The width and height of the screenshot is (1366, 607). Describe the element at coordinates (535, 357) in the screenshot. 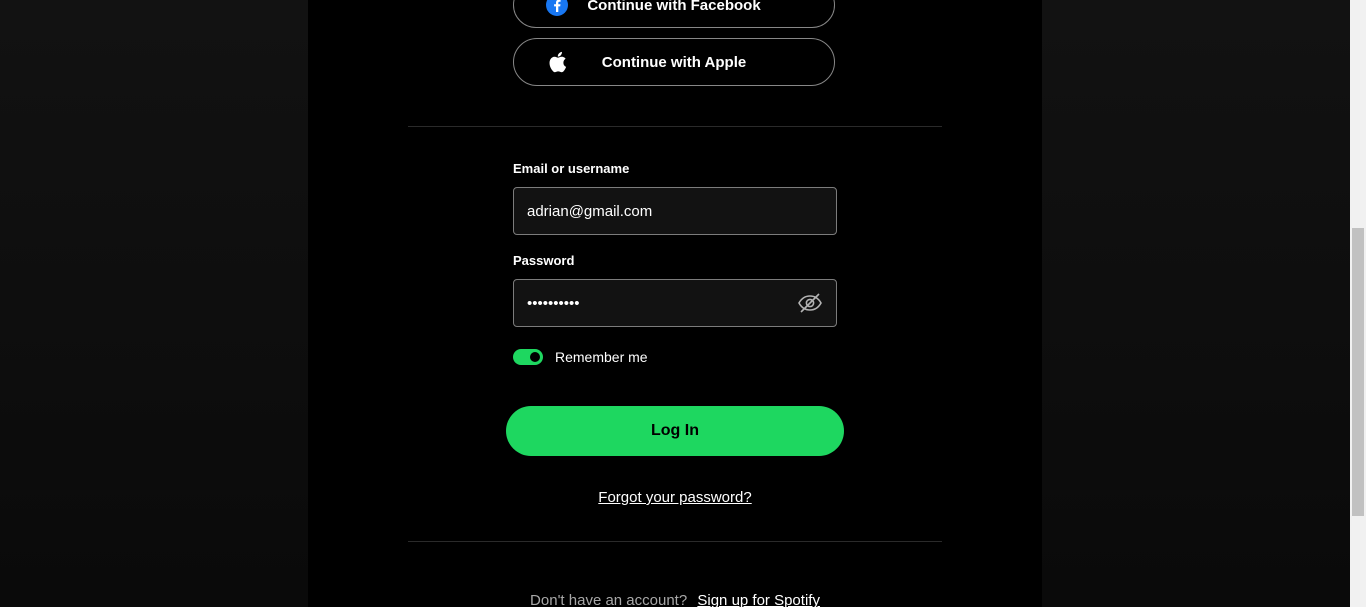

I see `toggle-knob` at that location.